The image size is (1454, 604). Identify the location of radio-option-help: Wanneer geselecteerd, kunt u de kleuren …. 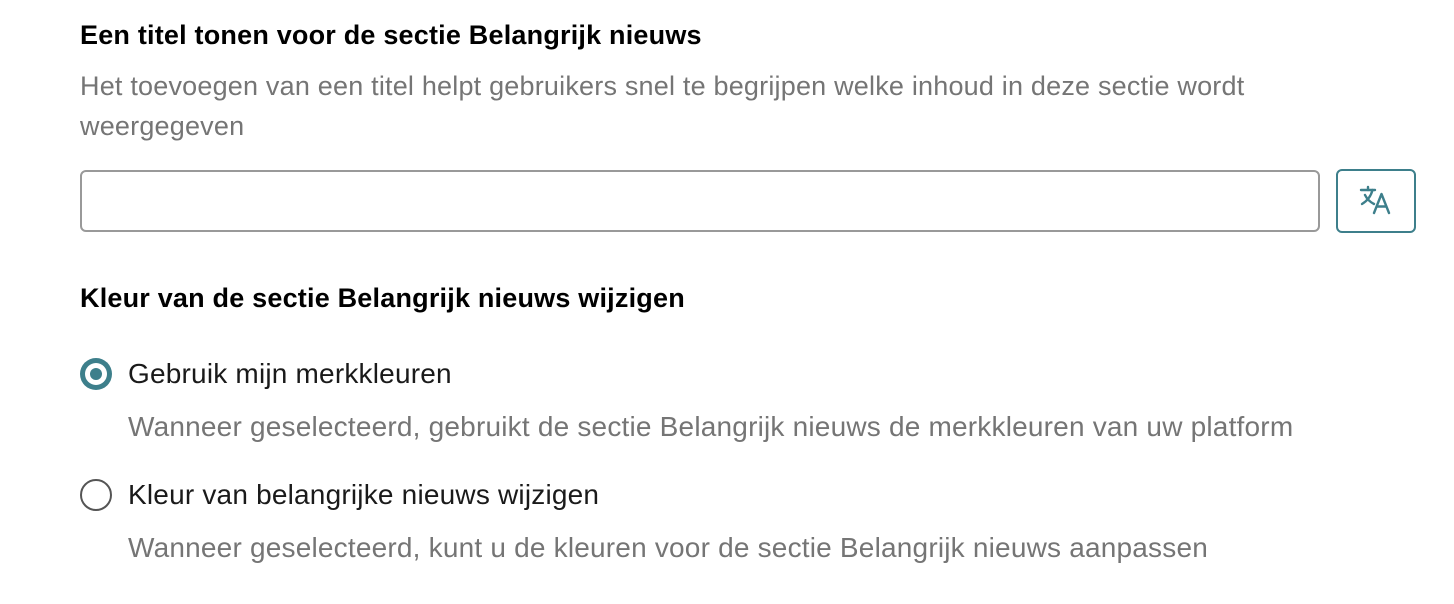
(668, 547).